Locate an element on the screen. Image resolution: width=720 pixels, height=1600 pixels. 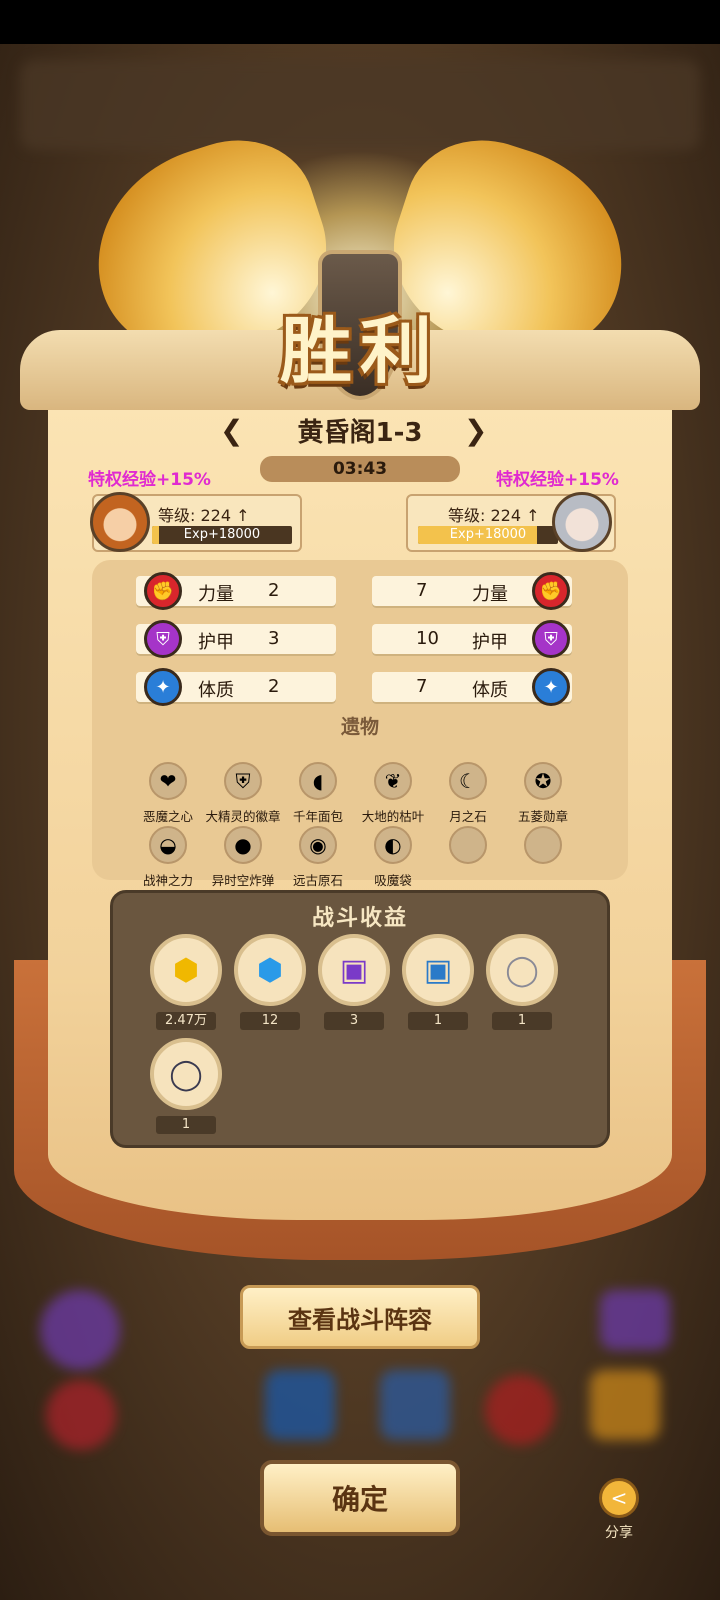
avatar-right is located at coordinates (582, 522).